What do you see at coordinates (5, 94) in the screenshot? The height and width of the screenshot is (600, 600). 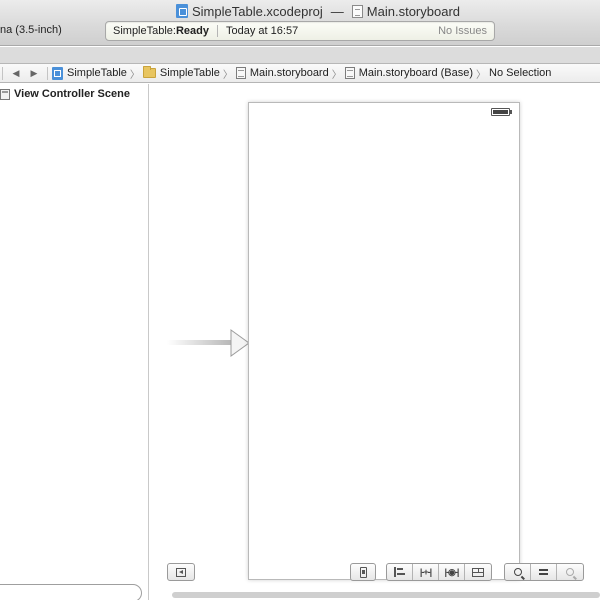 I see `scene-icon` at bounding box center [5, 94].